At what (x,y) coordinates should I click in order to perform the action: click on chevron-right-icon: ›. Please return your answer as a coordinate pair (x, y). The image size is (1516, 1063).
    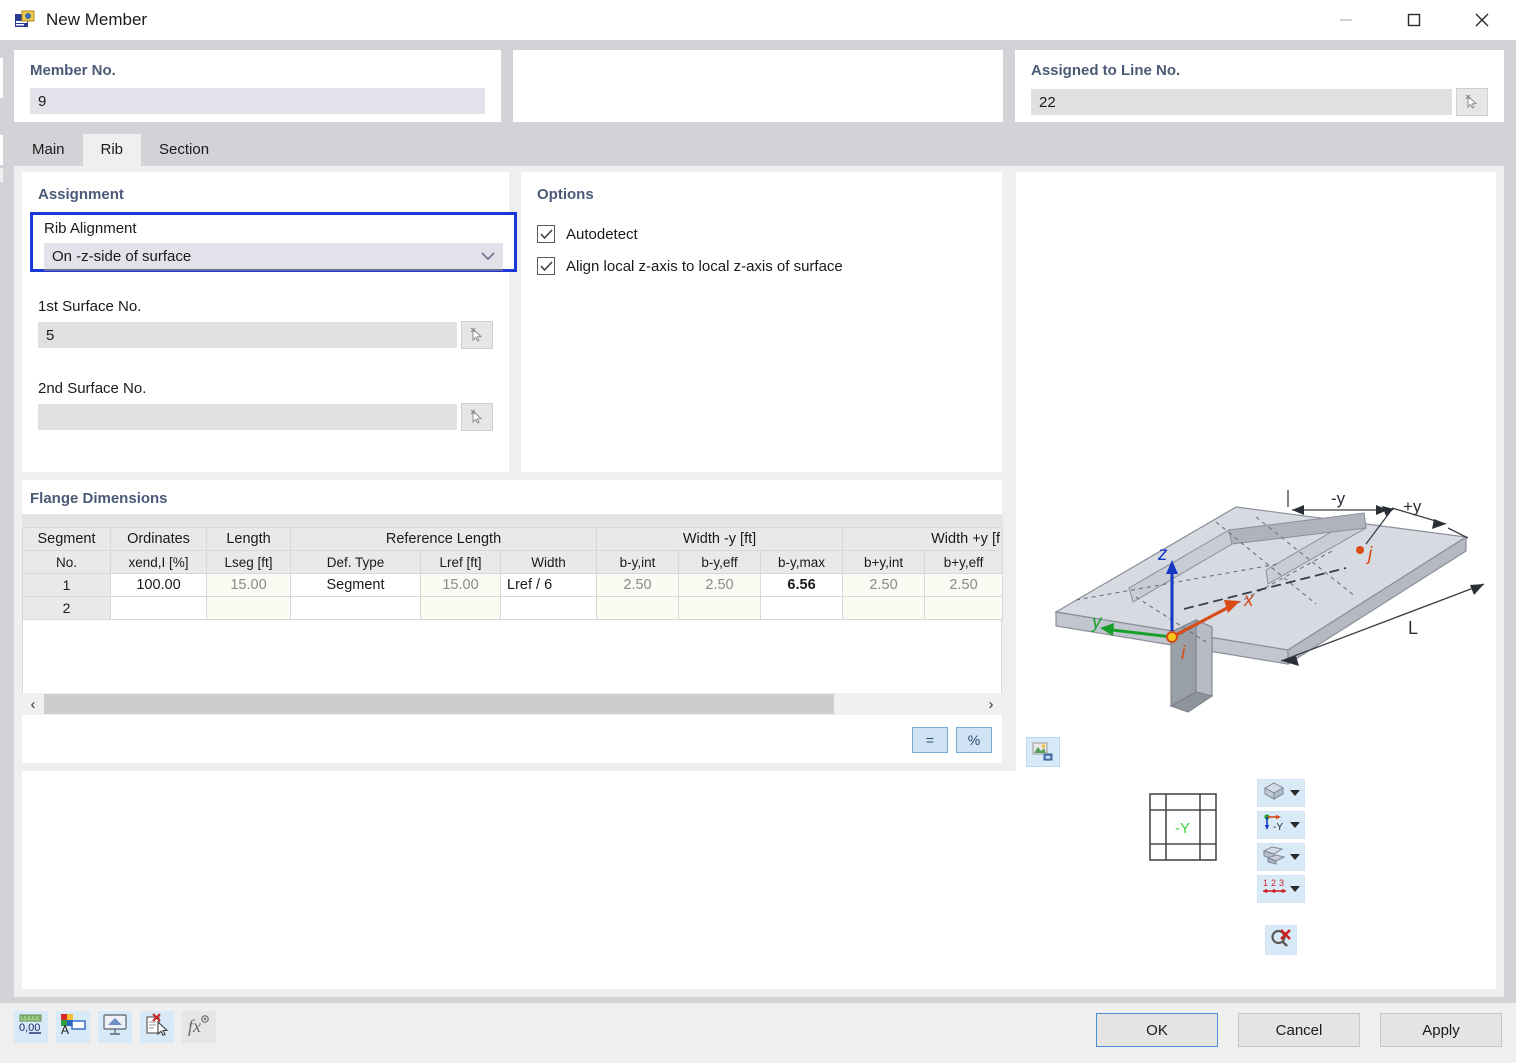
    Looking at the image, I should click on (991, 704).